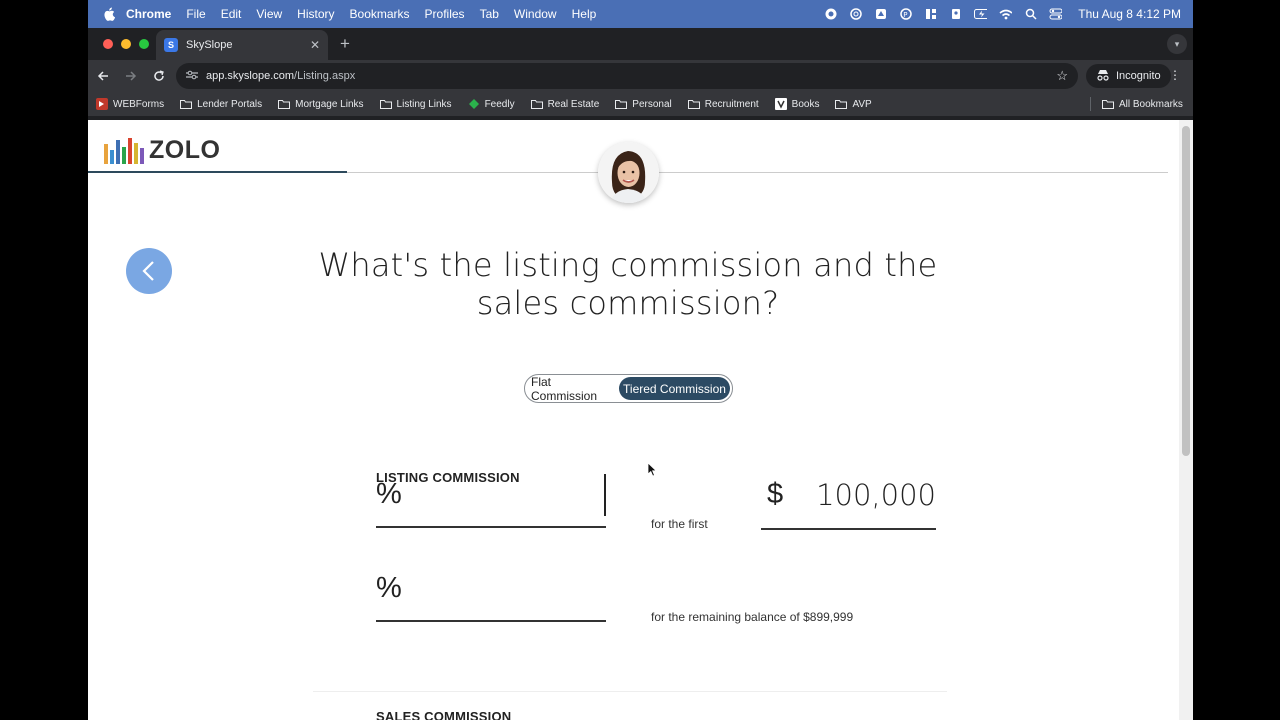  Describe the element at coordinates (242, 45) in the screenshot. I see `tab-skyslope: S SkySlope ✕` at that location.